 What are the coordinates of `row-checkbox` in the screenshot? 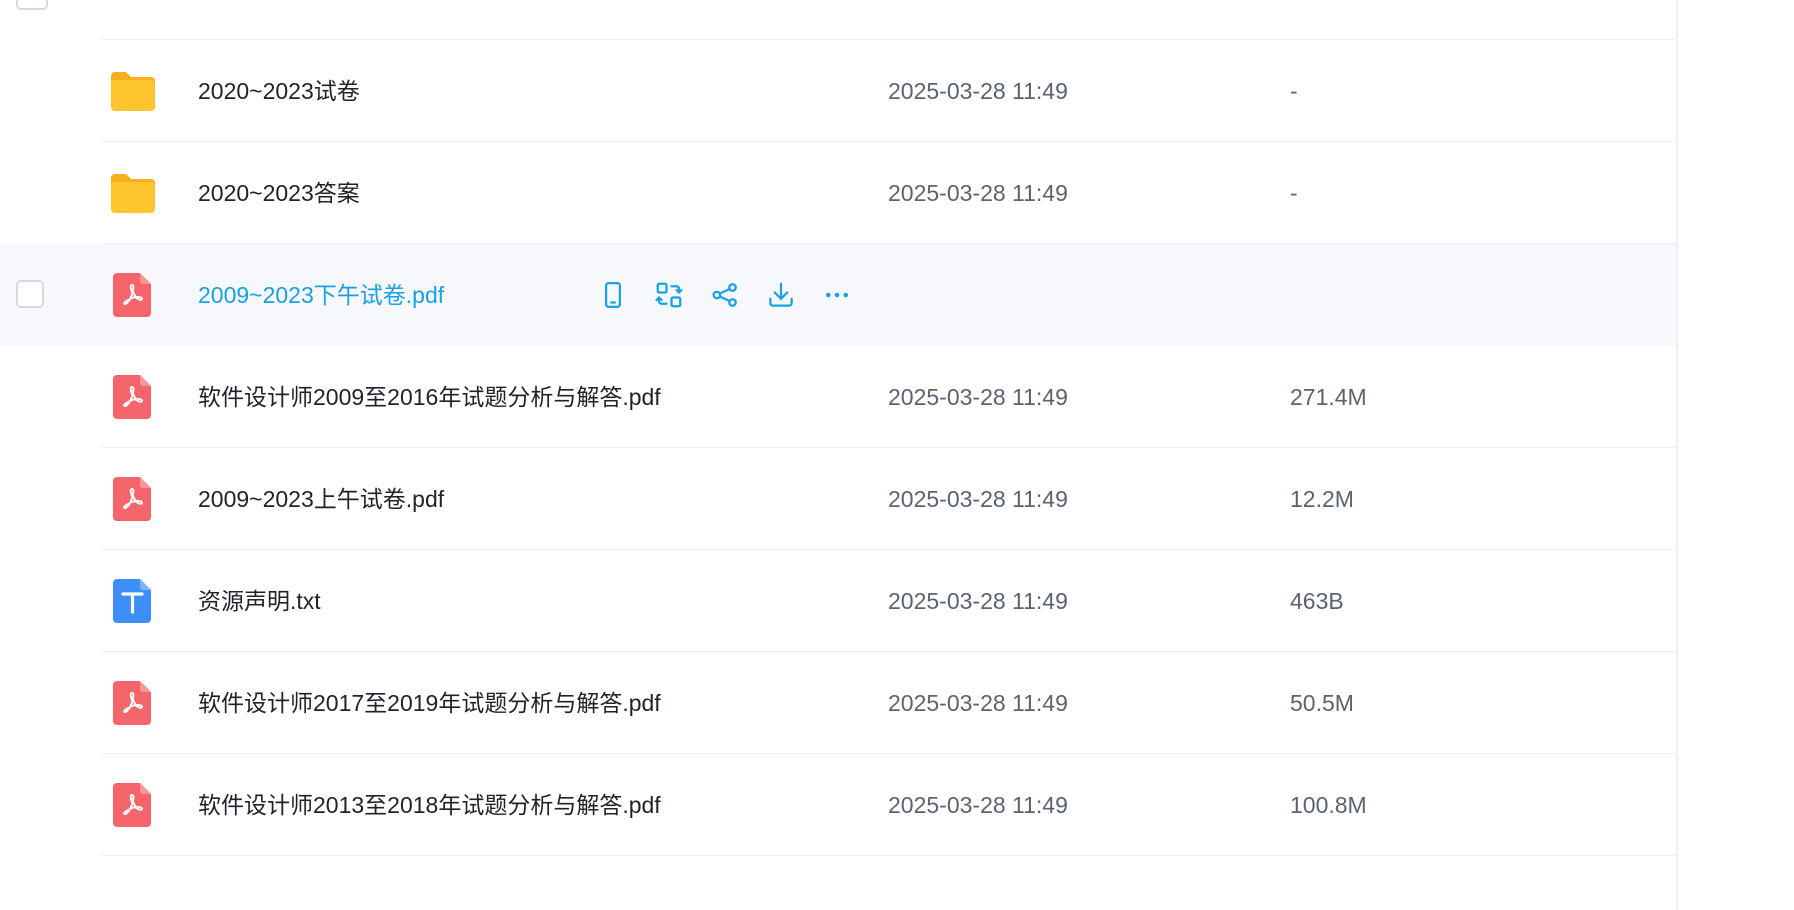 It's located at (30, 294).